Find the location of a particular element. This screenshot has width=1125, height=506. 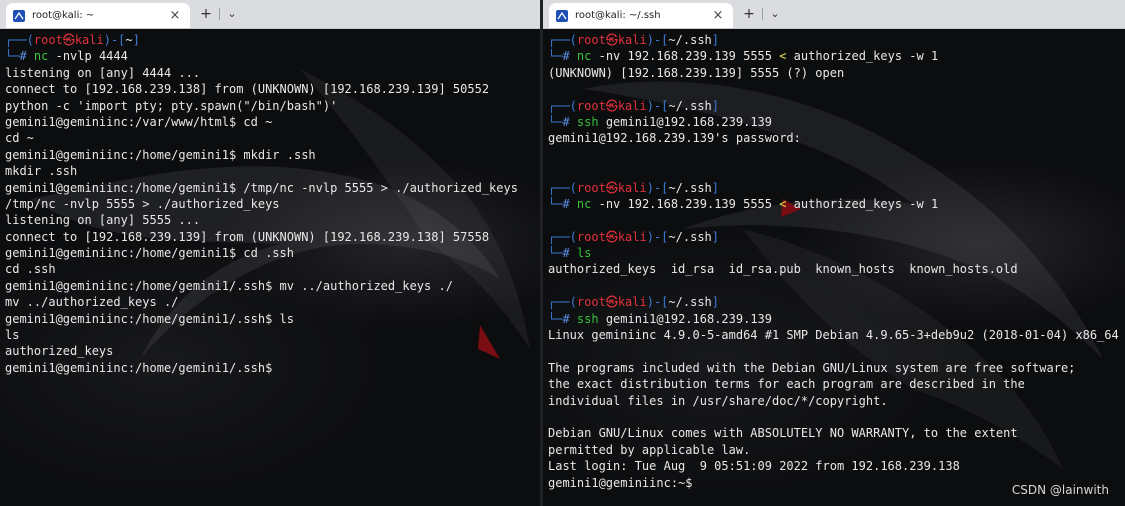

toolbar-separator is located at coordinates (762, 14).